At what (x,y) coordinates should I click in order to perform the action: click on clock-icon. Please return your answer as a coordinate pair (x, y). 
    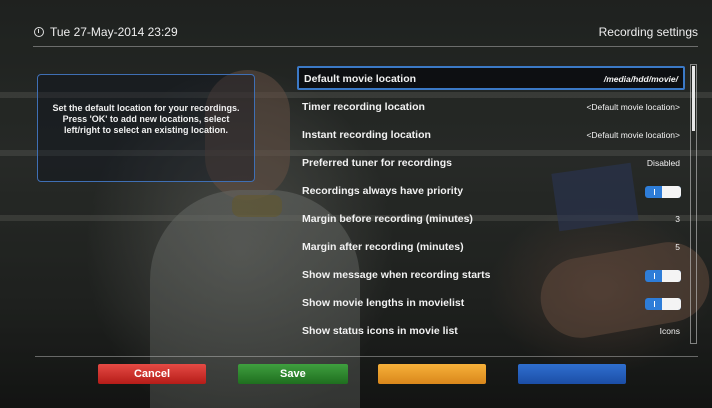
    Looking at the image, I should click on (39, 32).